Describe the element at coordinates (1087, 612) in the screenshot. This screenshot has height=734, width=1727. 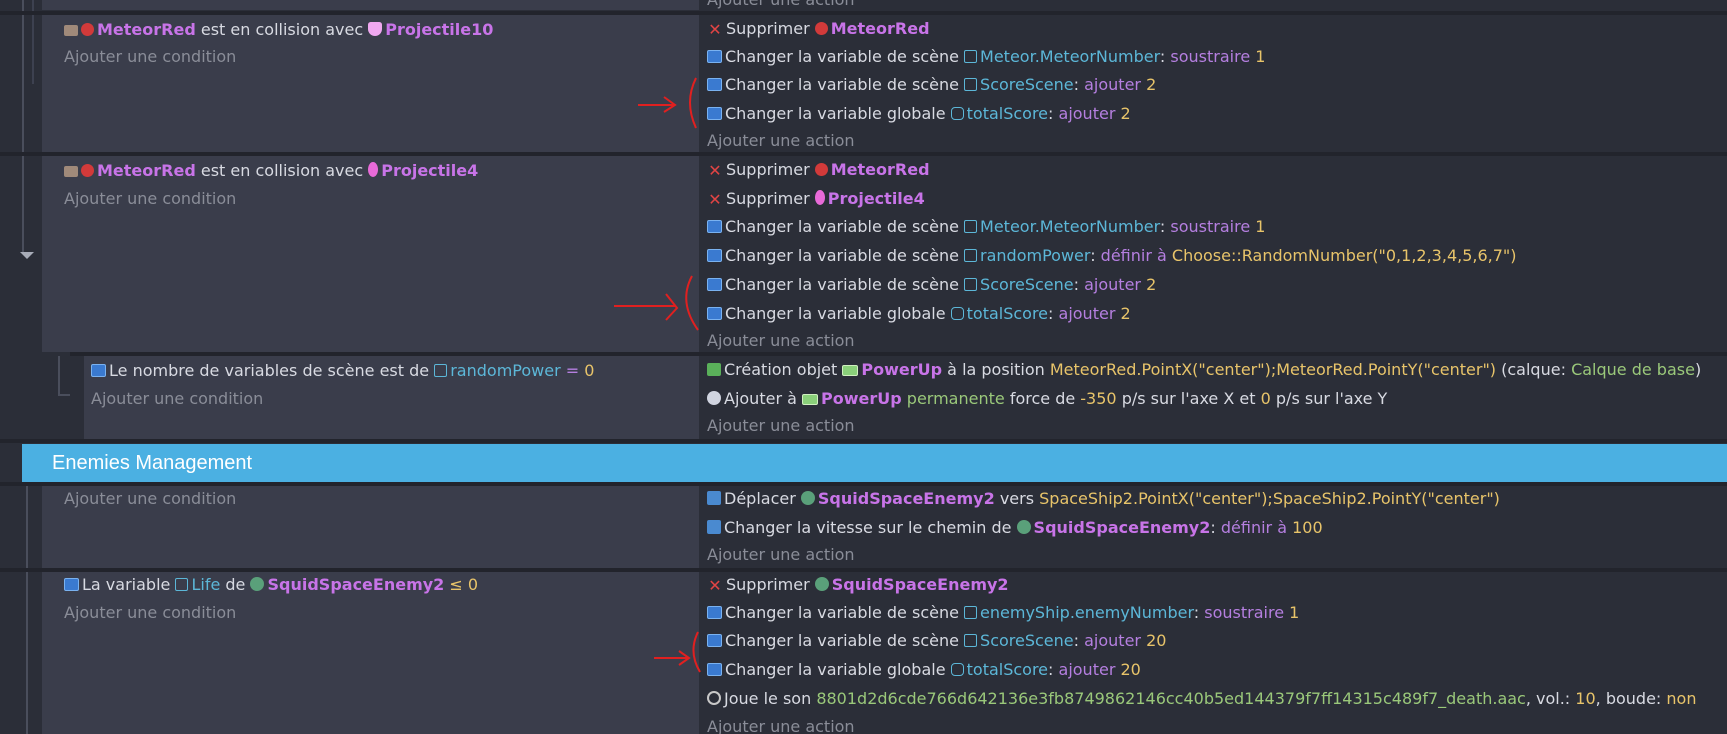
I see `variable-name: enemyShip.enemyNumber` at that location.